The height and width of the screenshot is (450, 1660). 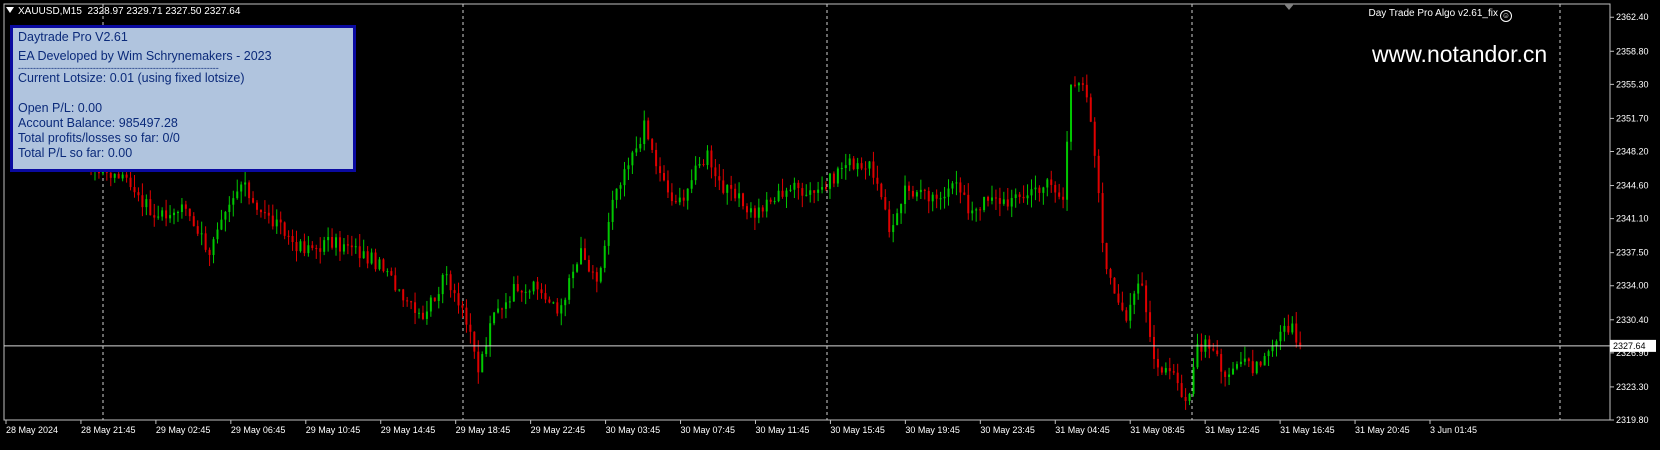 What do you see at coordinates (1506, 16) in the screenshot?
I see `smiley-icon: ☺` at bounding box center [1506, 16].